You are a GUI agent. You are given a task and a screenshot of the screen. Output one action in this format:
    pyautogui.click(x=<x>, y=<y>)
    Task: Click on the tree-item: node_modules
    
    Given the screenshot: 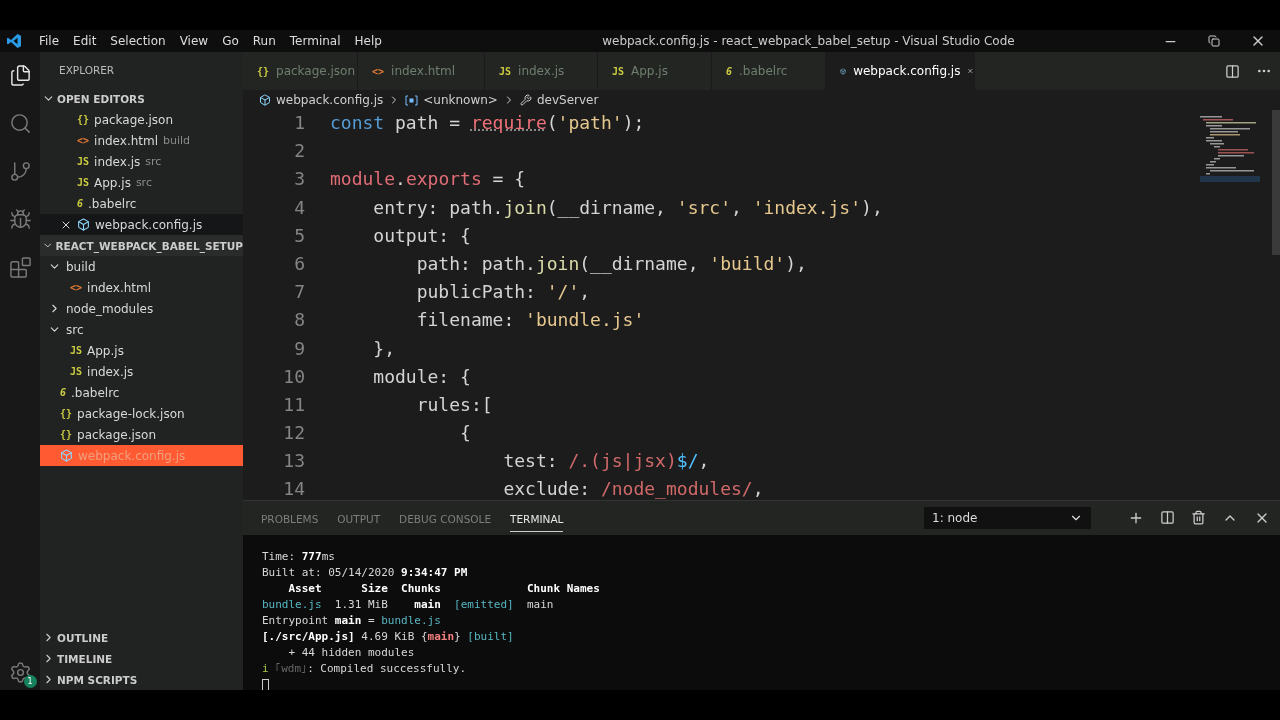 What is the action you would take?
    pyautogui.click(x=141, y=308)
    